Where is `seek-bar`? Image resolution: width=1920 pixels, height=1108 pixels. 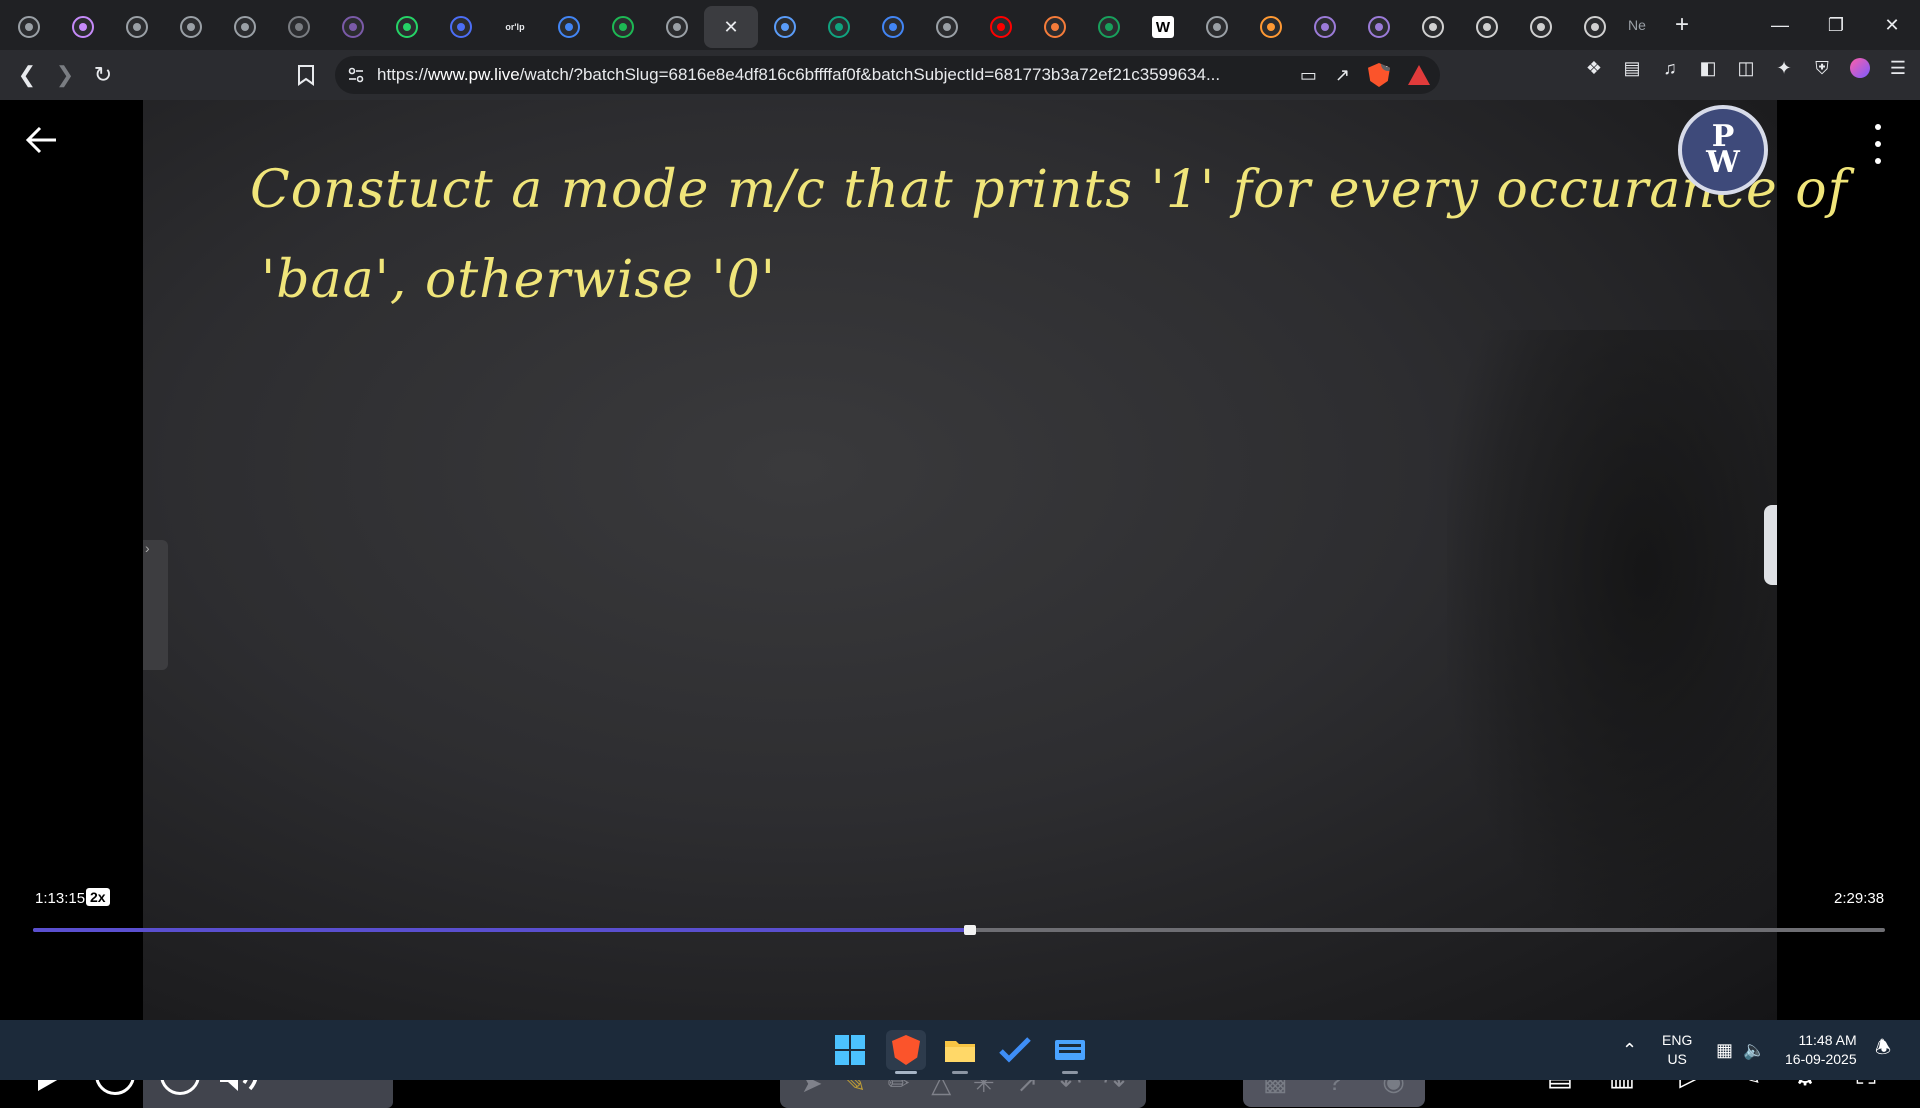
seek-bar is located at coordinates (959, 930).